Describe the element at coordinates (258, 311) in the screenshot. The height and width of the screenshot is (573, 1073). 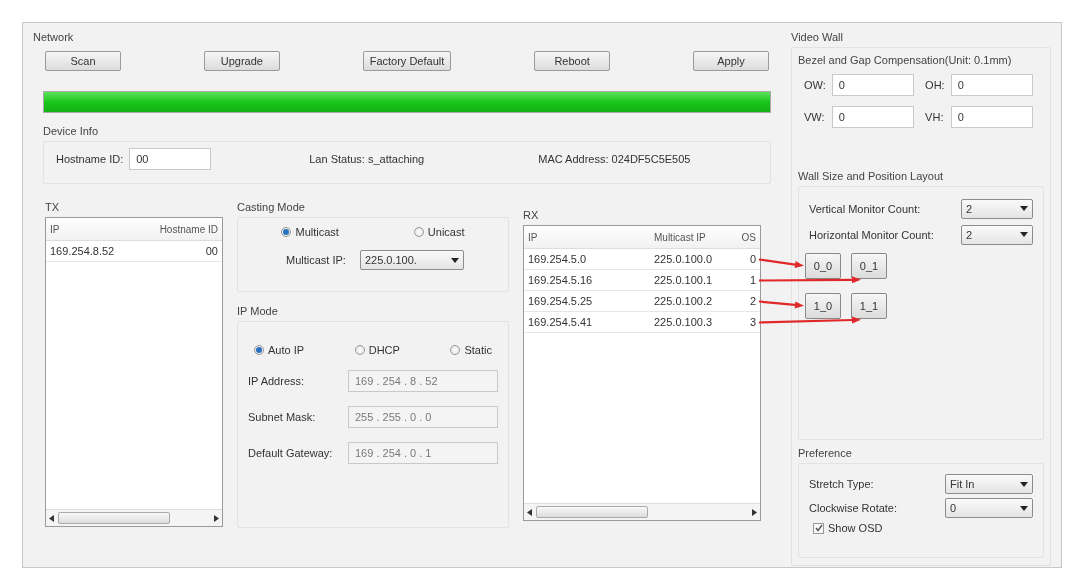
I see `group-title: IP Mode` at that location.